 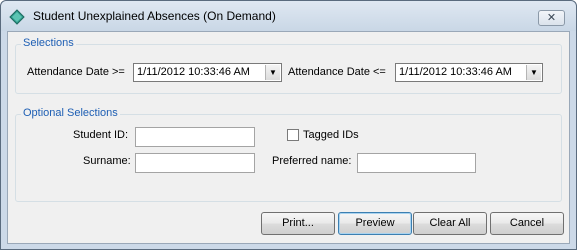 I want to click on tagged-ids-checkbox, so click(x=293, y=135).